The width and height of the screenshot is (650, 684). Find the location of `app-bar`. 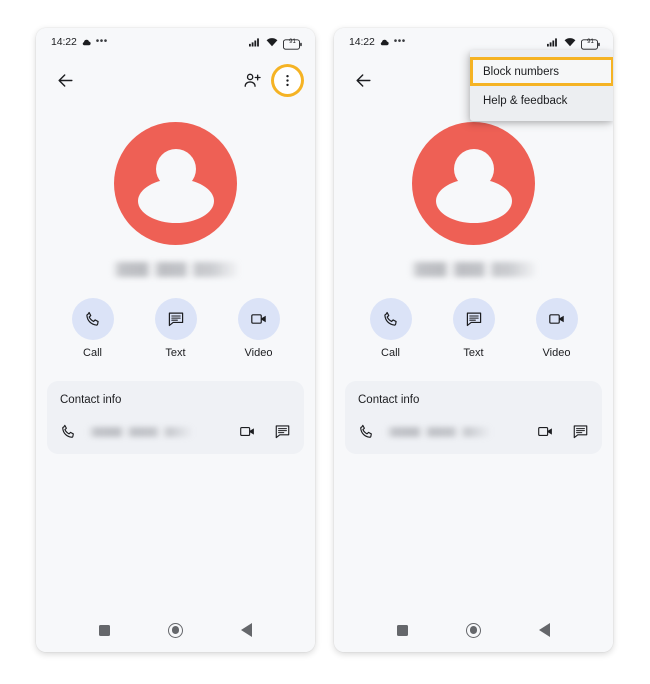

app-bar is located at coordinates (175, 80).